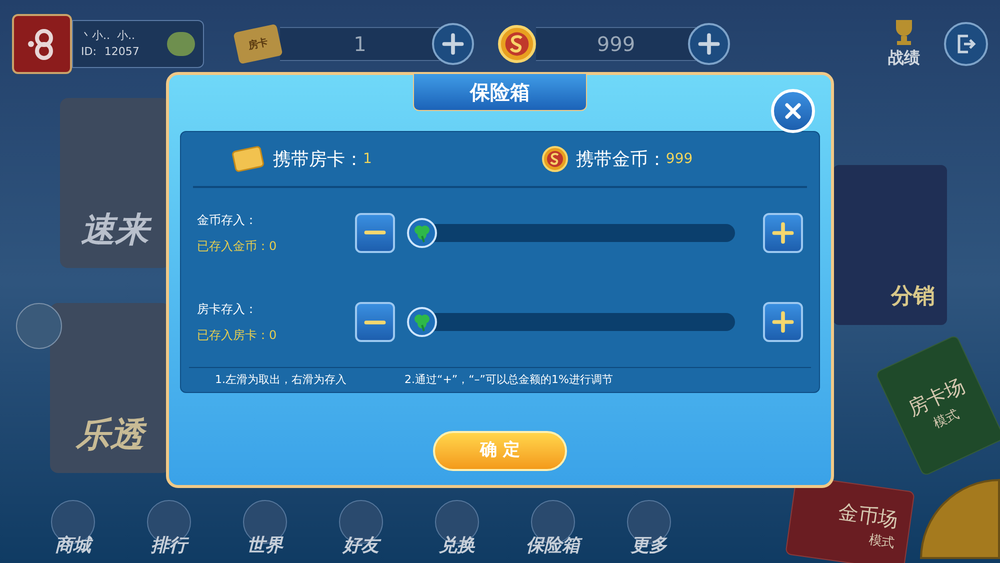  What do you see at coordinates (248, 159) in the screenshot?
I see `ticket-icon` at bounding box center [248, 159].